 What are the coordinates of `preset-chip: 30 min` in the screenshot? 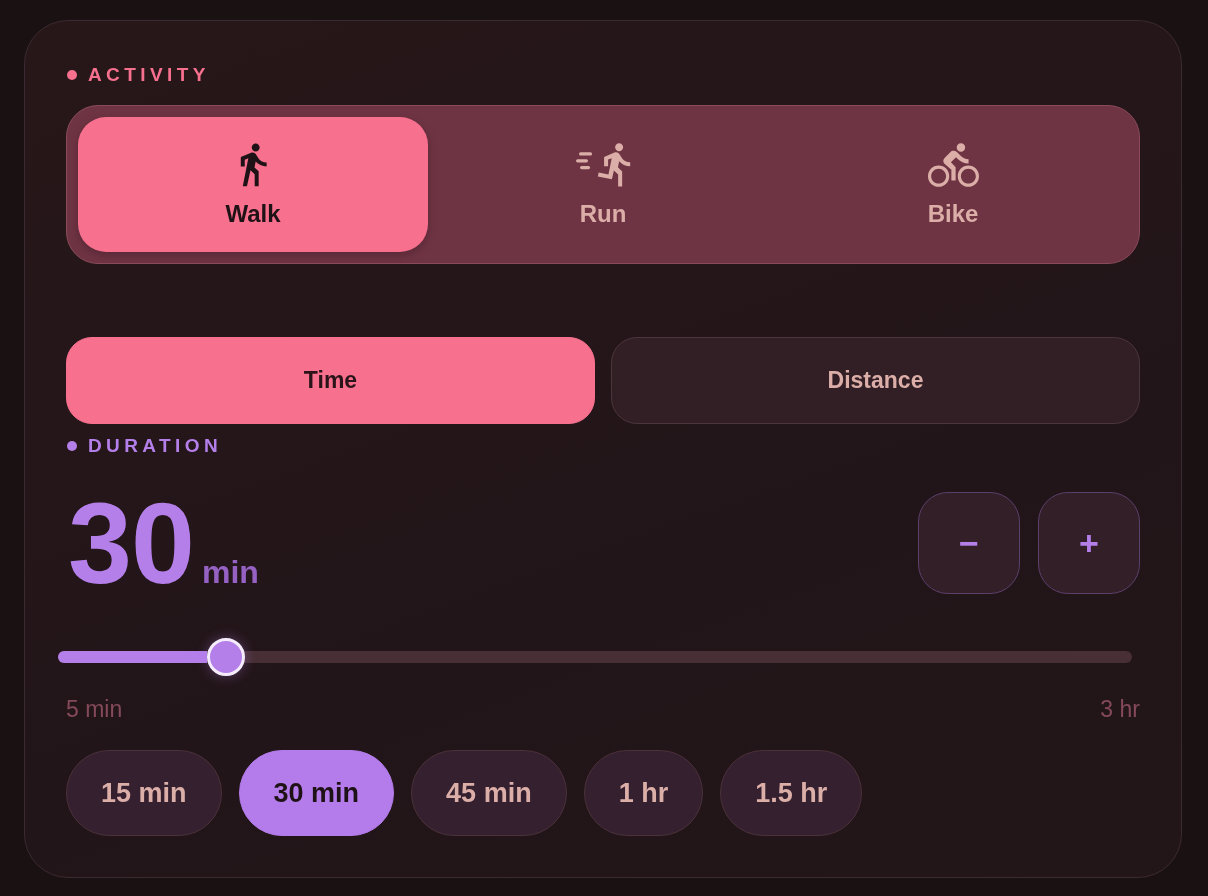 It's located at (316, 793).